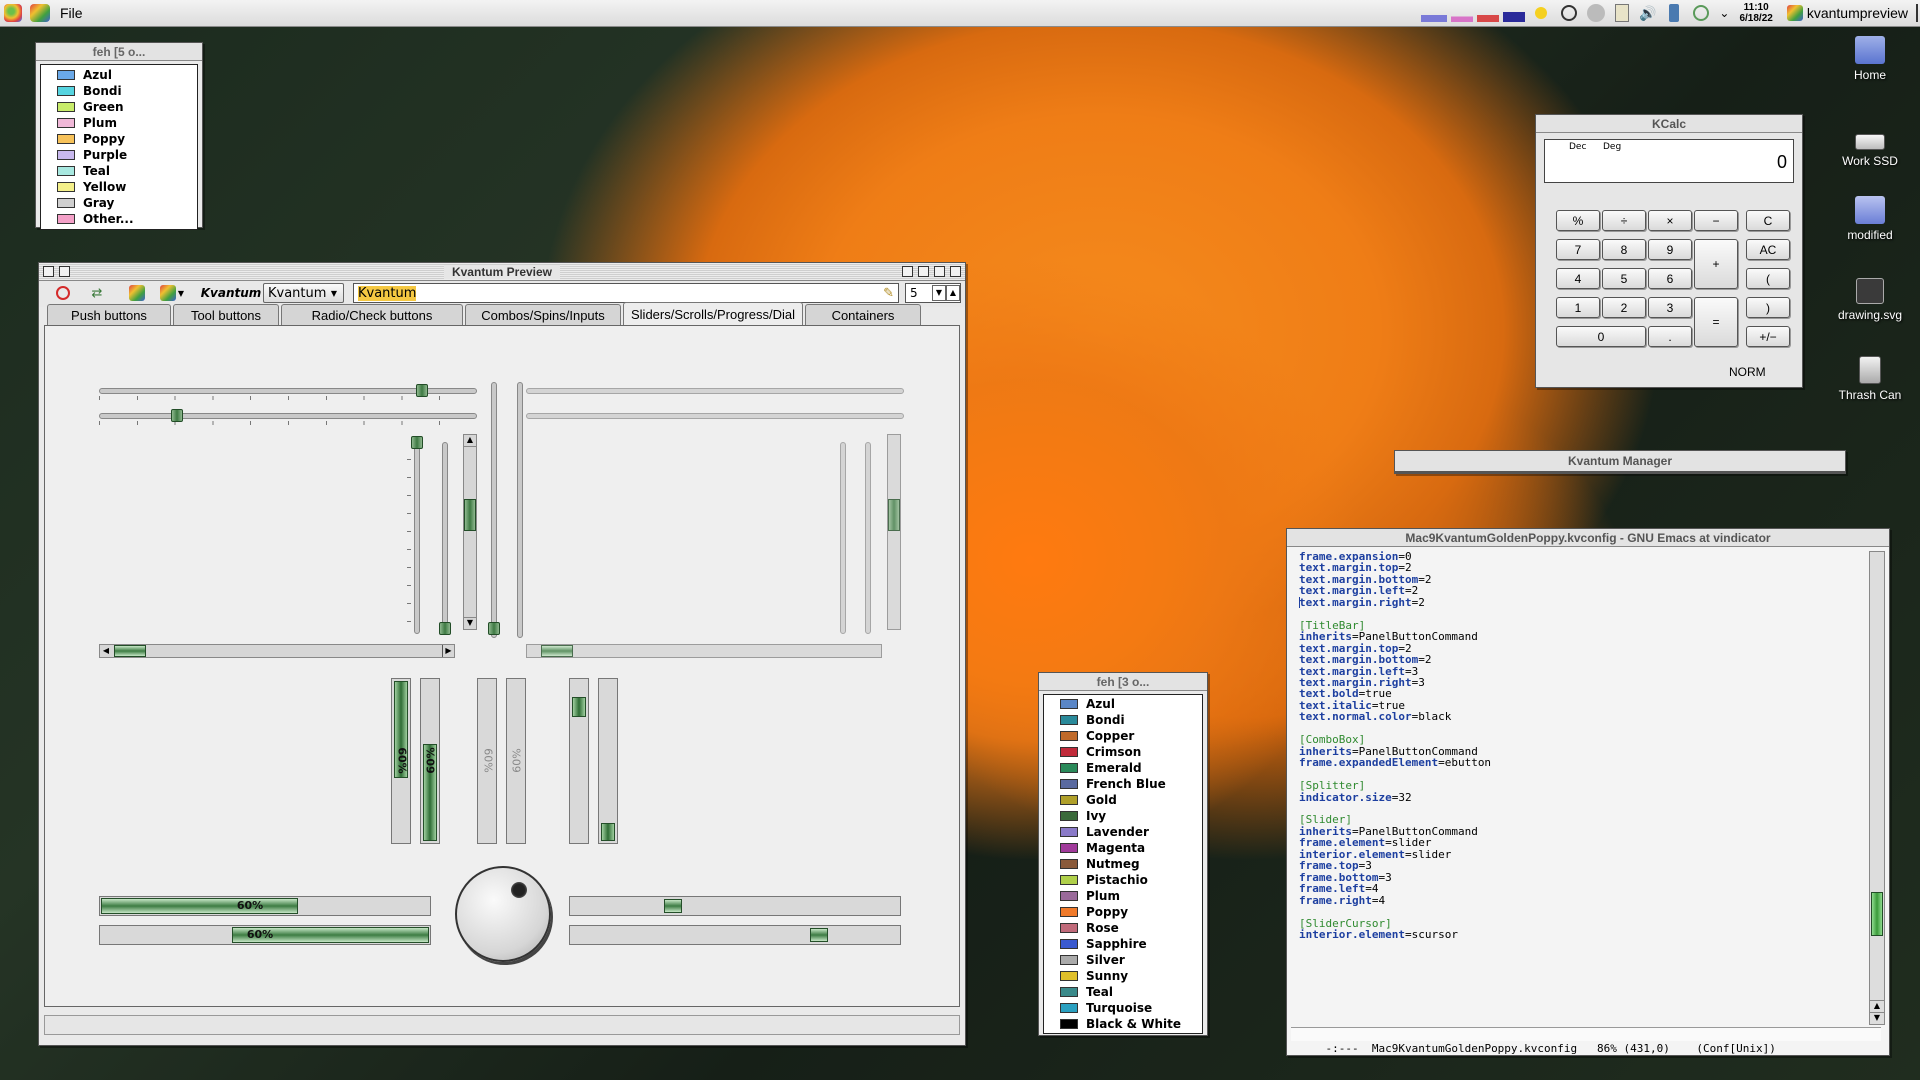 The width and height of the screenshot is (1920, 1080). What do you see at coordinates (448, 651) in the screenshot?
I see `scroll-right-arrow-icon: ▶` at bounding box center [448, 651].